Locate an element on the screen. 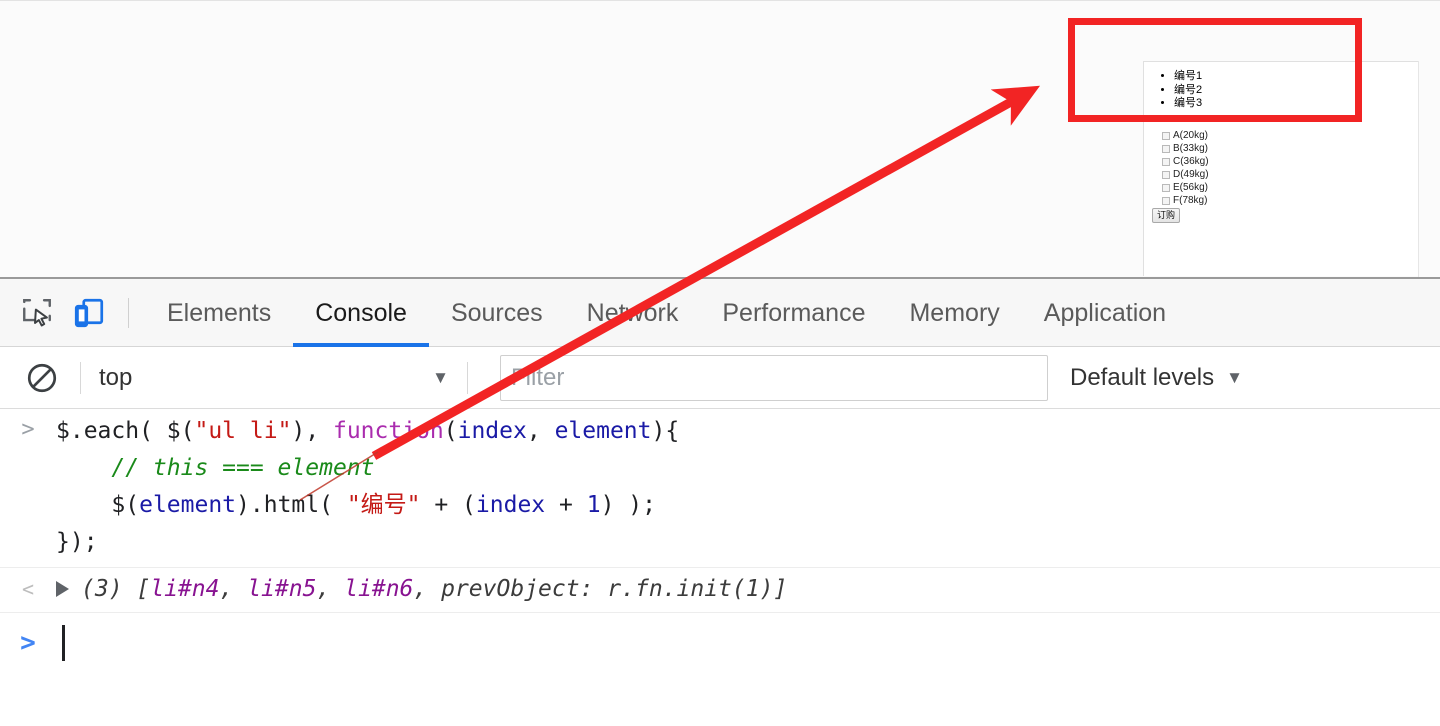  tab-application: Application is located at coordinates (1105, 313).